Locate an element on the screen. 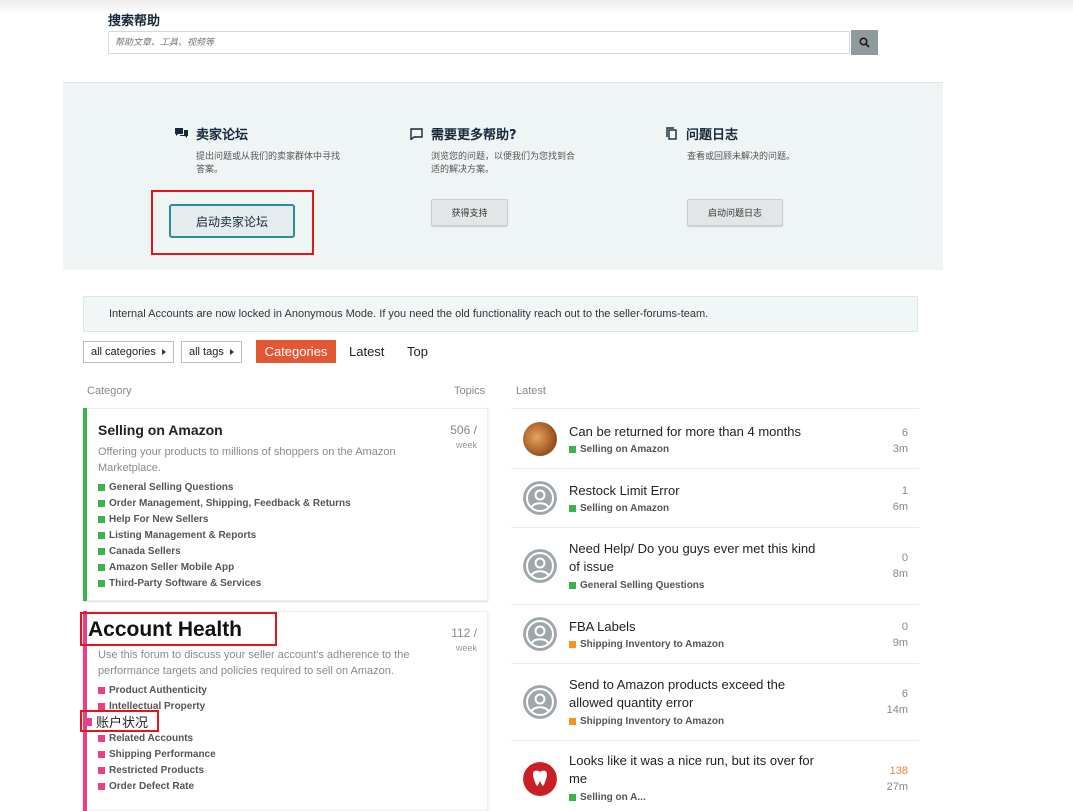  topic-age: 6m is located at coordinates (900, 507).